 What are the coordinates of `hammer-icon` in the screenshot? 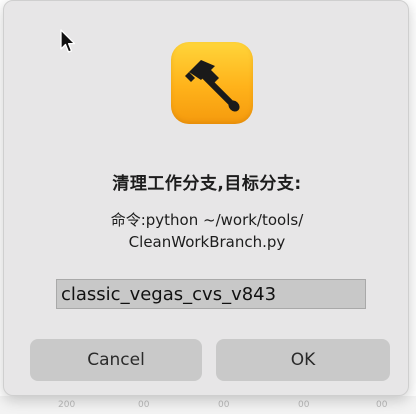 It's located at (212, 83).